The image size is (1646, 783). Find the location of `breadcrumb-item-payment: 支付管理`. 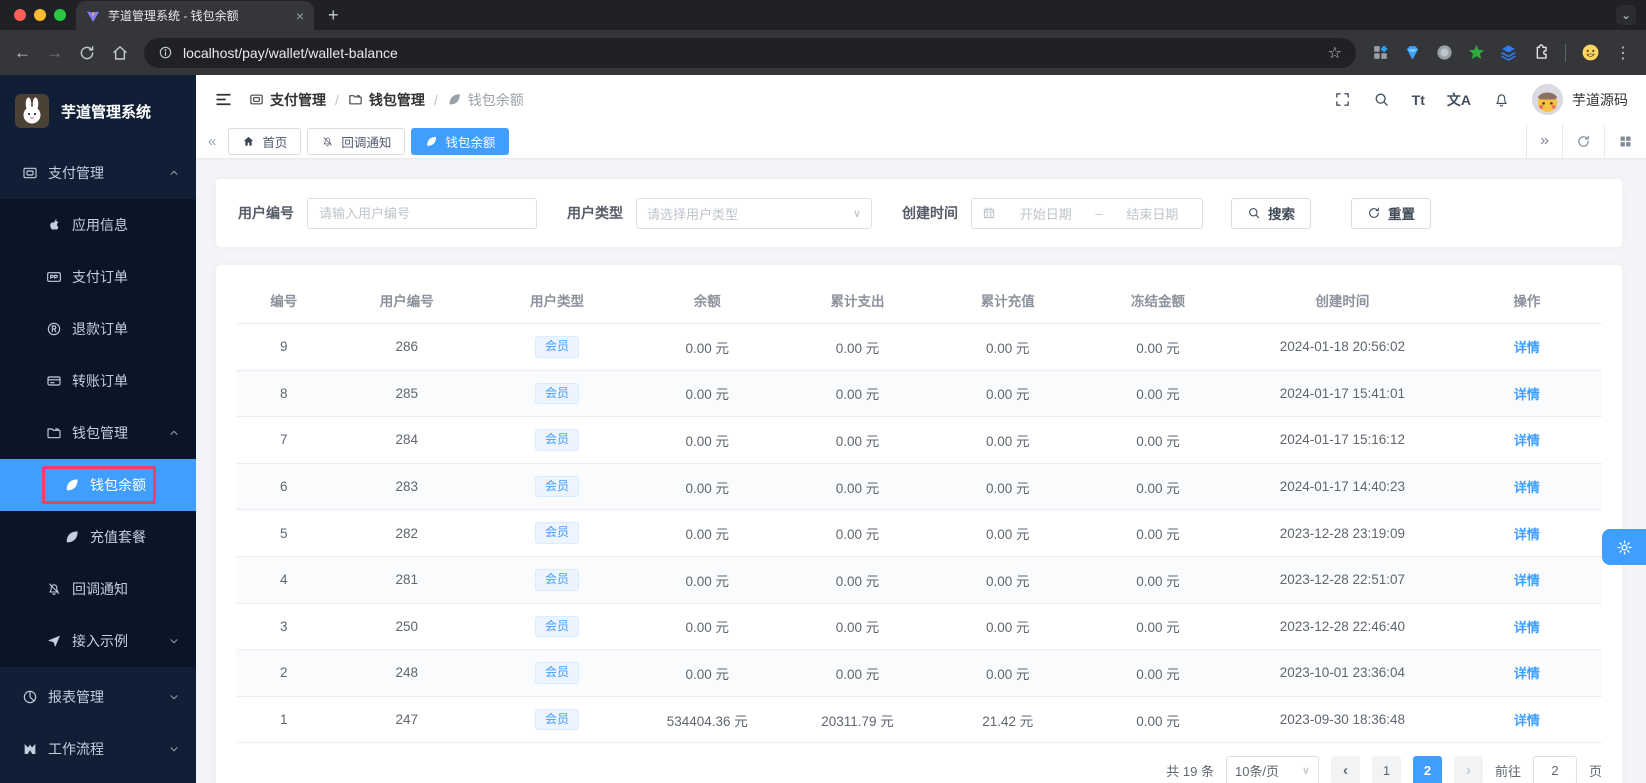

breadcrumb-item-payment: 支付管理 is located at coordinates (287, 100).